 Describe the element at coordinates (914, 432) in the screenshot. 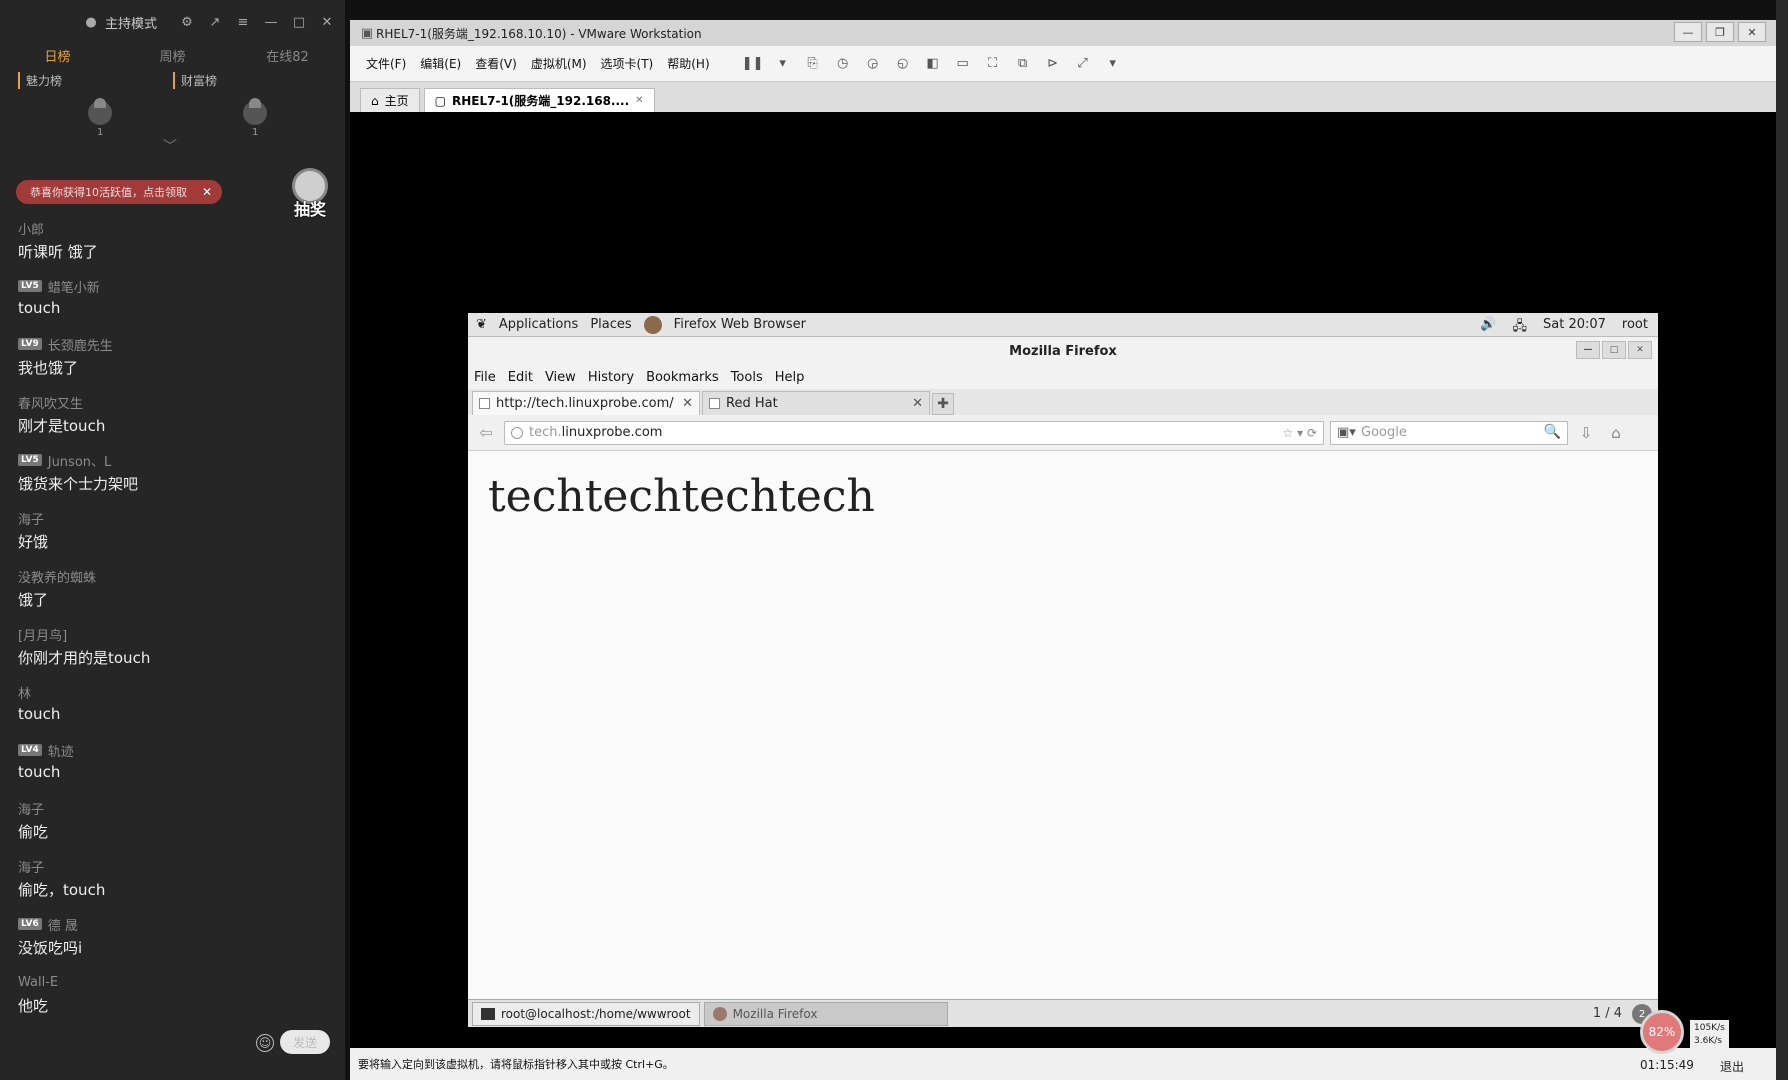

I see `url-bar: tech. linuxprobe.com ☆ ▾ ⟳` at that location.